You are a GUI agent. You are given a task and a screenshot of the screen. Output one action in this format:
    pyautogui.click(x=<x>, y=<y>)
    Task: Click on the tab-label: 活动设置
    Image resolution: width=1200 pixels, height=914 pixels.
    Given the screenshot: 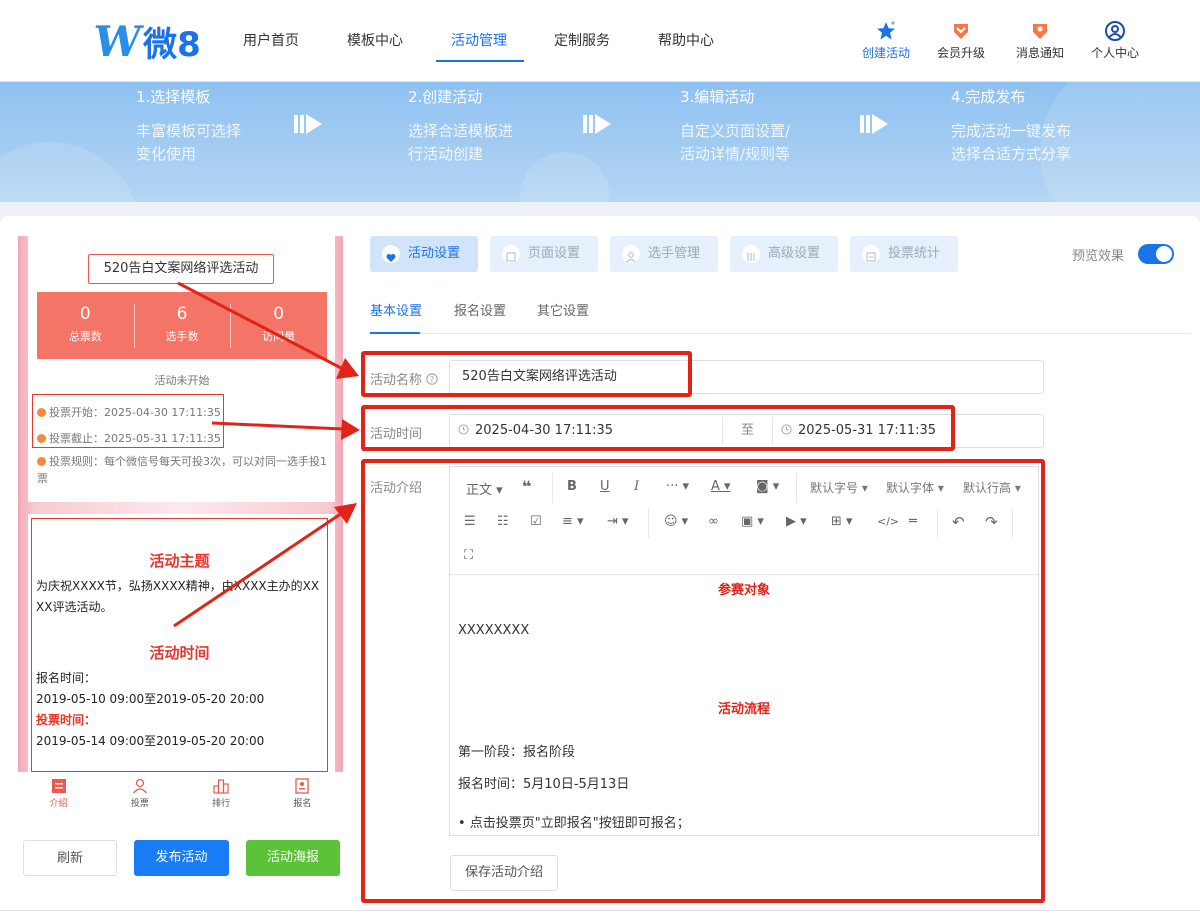 What is the action you would take?
    pyautogui.click(x=434, y=253)
    